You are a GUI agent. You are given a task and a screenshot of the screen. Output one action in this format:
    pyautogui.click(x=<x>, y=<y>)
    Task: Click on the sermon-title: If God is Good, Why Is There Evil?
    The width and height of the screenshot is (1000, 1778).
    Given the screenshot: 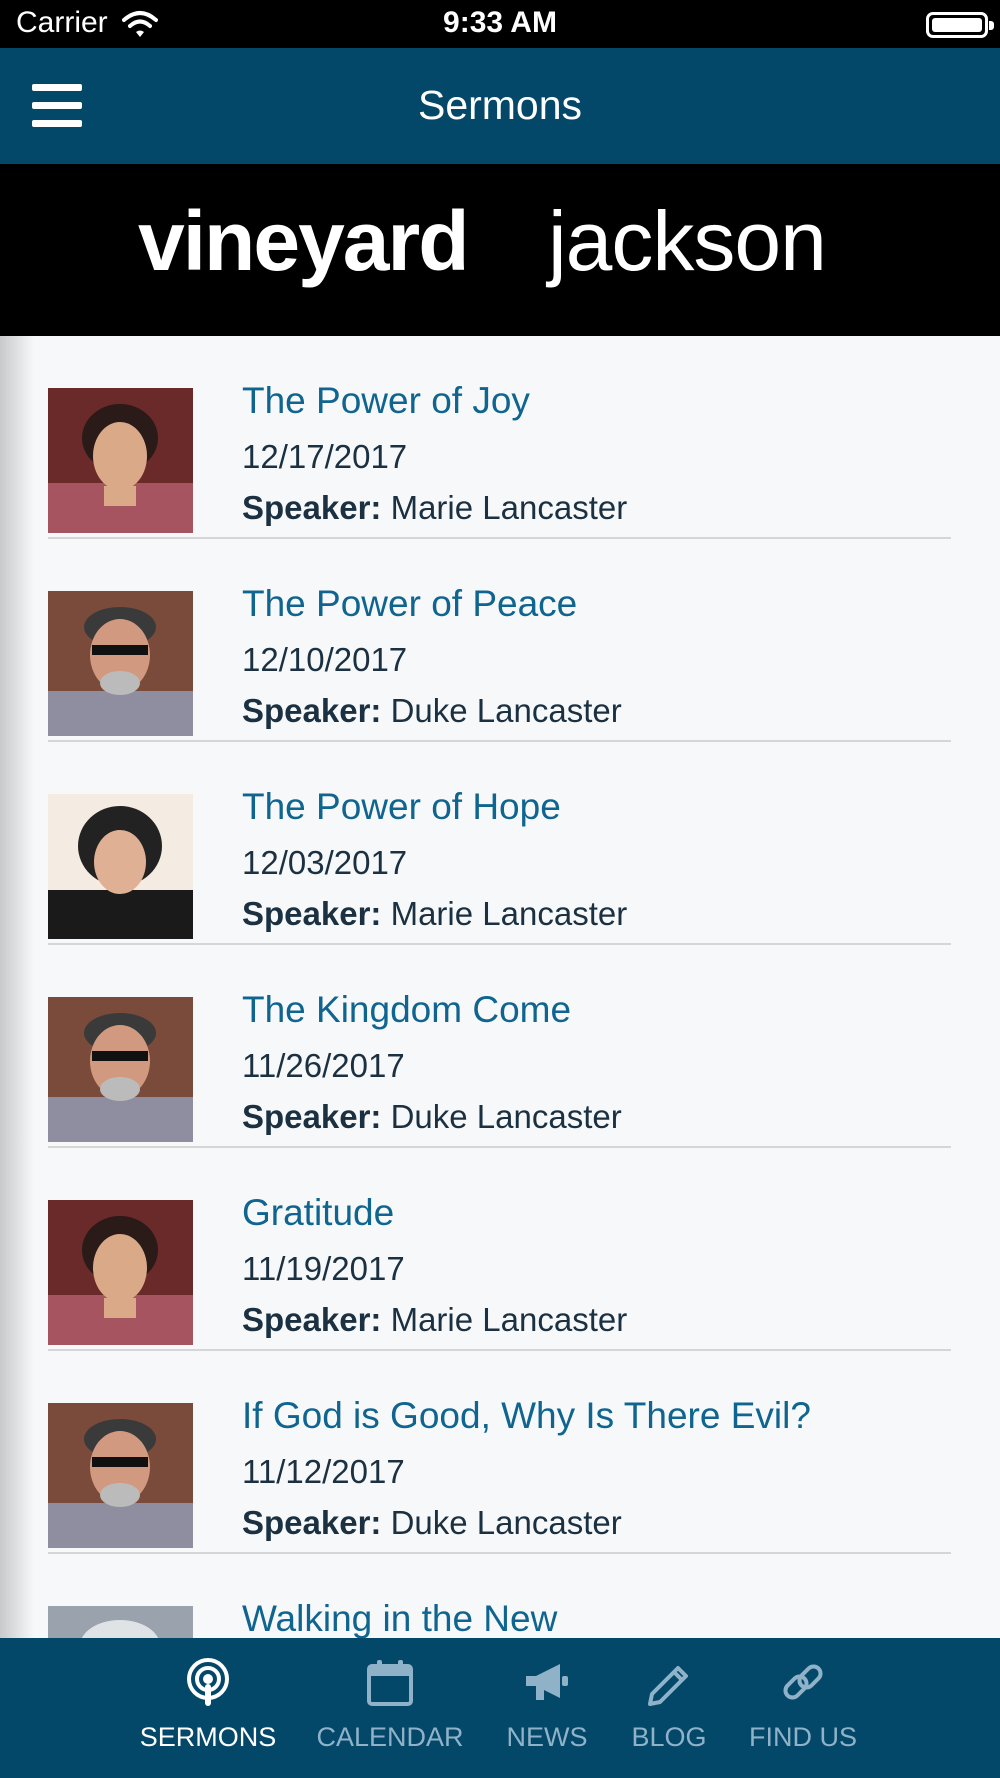 What is the action you would take?
    pyautogui.click(x=526, y=1416)
    